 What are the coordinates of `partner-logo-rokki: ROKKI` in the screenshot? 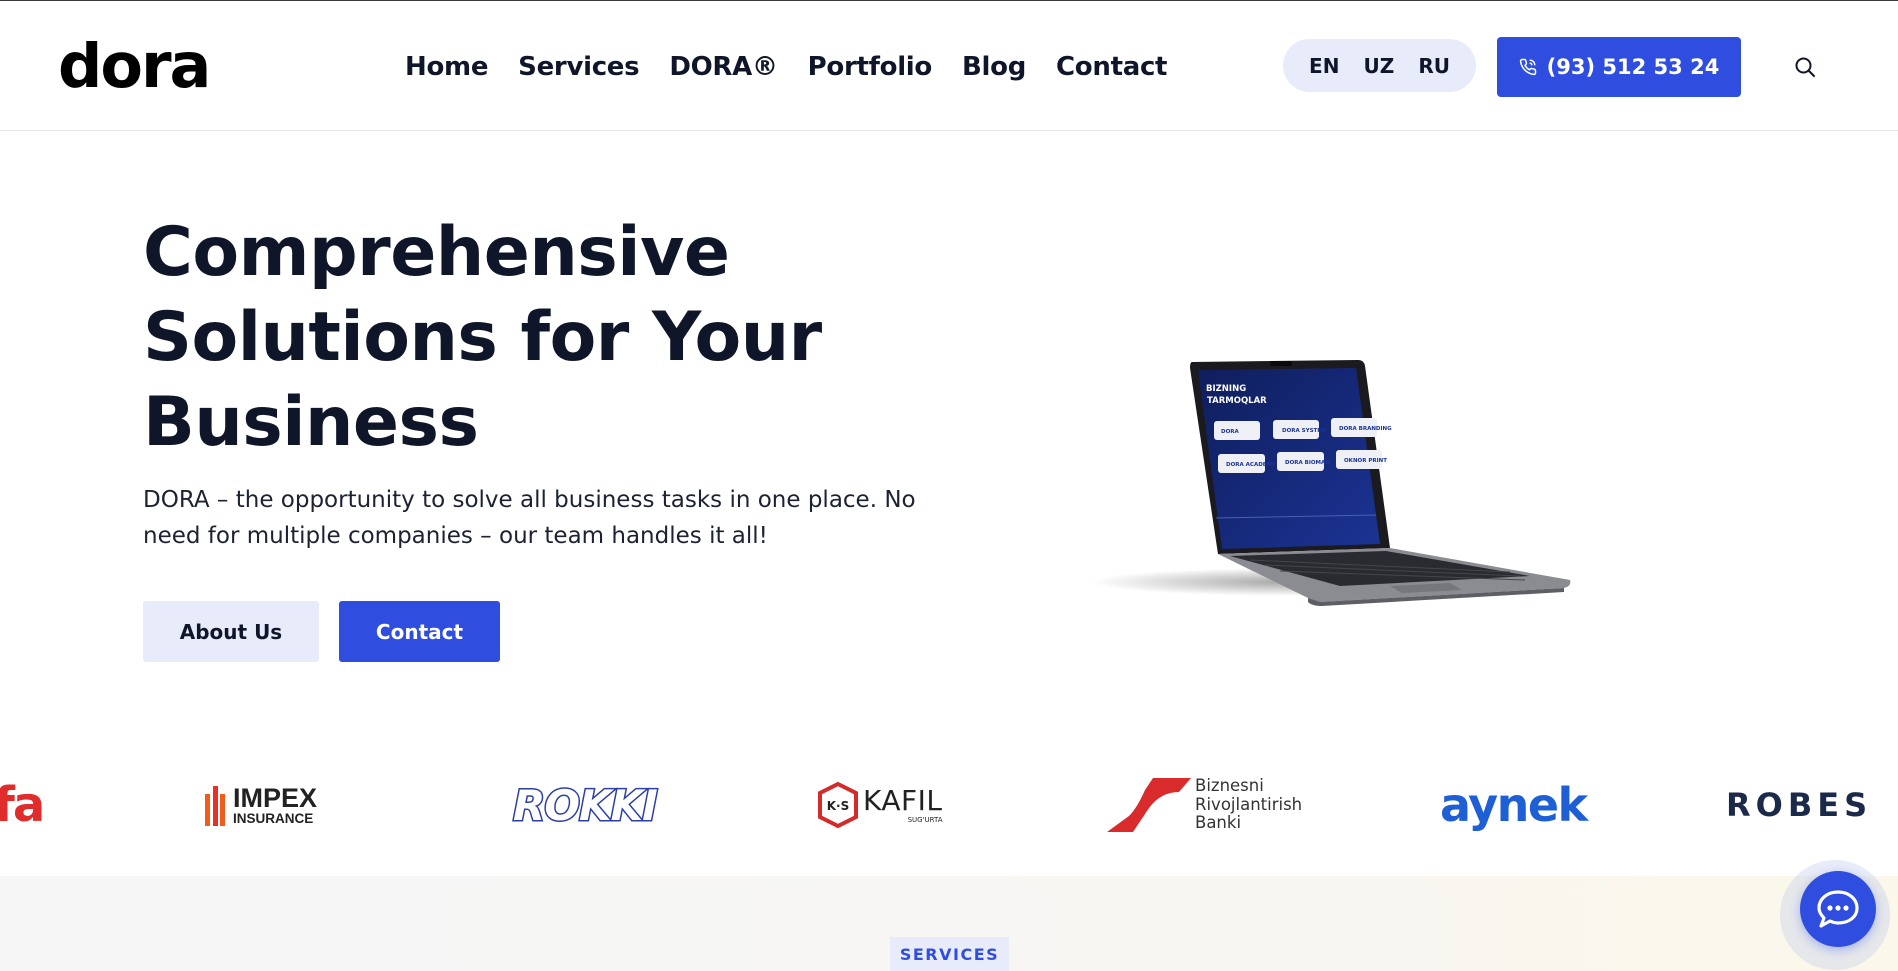 It's located at (586, 805).